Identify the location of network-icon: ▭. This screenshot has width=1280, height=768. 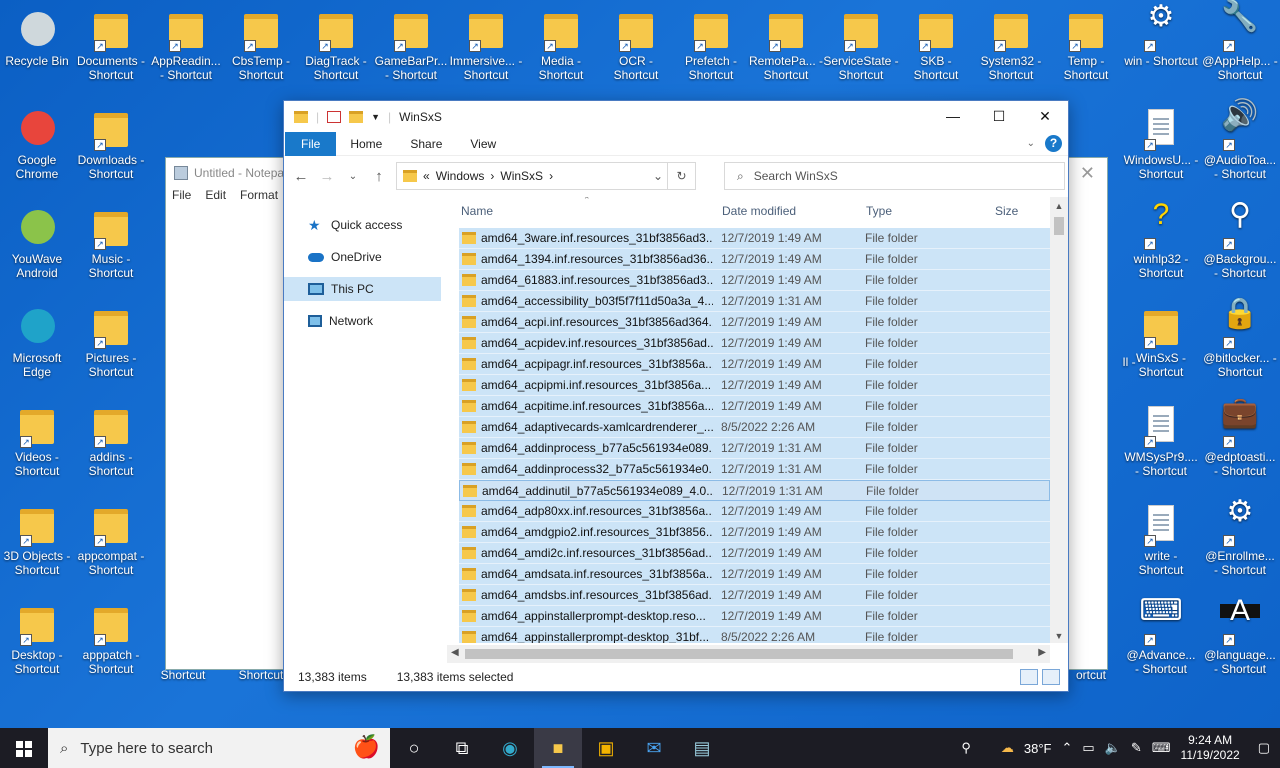
(1088, 748).